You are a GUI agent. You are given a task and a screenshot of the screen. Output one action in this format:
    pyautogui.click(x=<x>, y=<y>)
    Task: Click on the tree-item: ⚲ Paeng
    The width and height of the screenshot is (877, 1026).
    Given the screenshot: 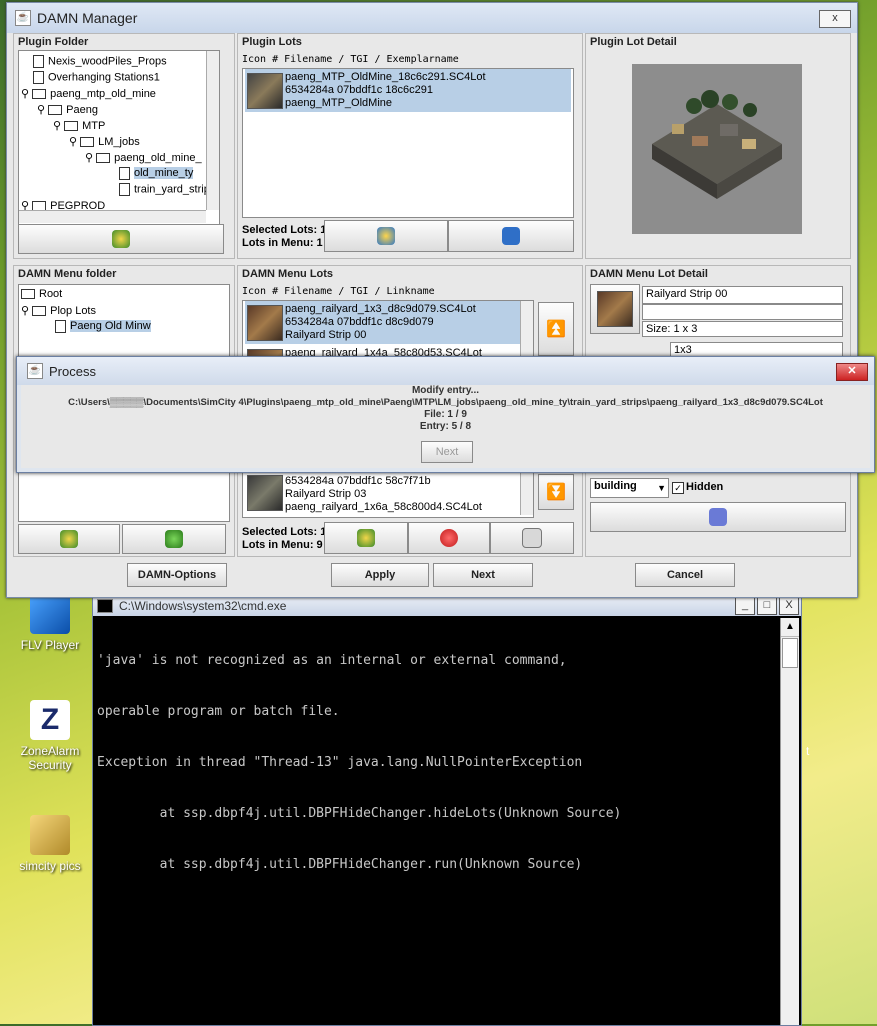 What is the action you would take?
    pyautogui.click(x=67, y=109)
    